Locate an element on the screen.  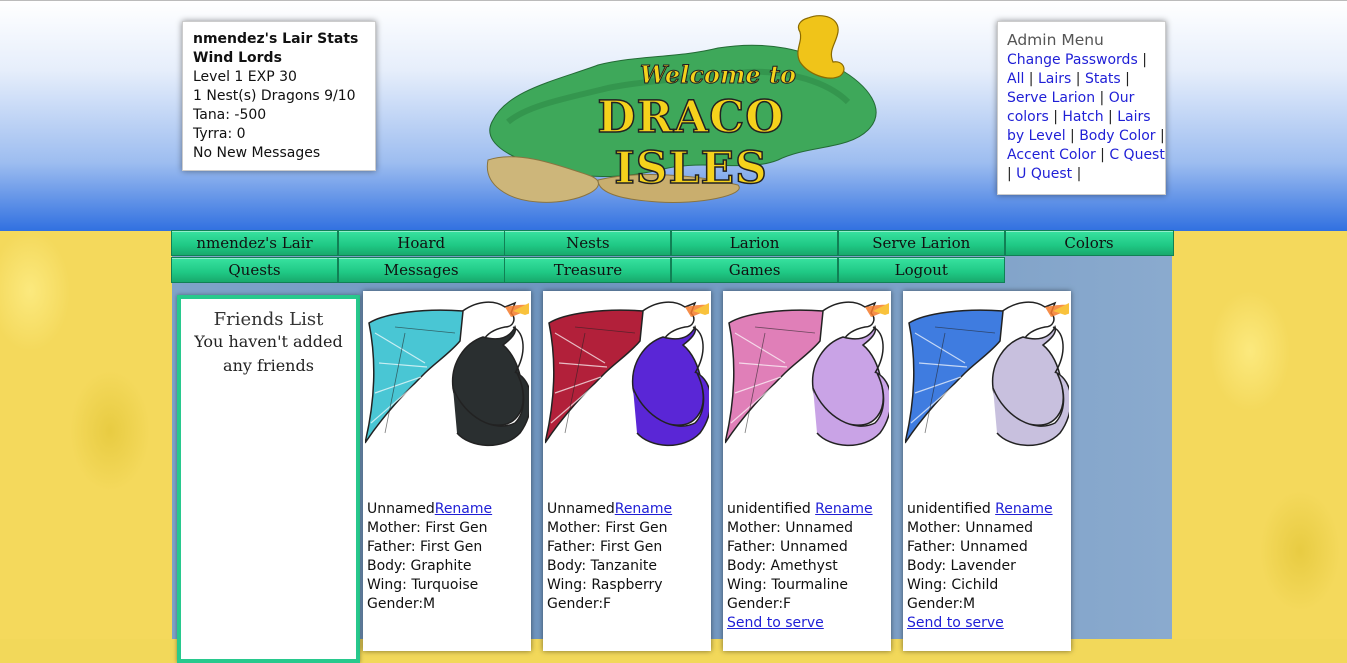
nav-colors: Colors is located at coordinates (1089, 243).